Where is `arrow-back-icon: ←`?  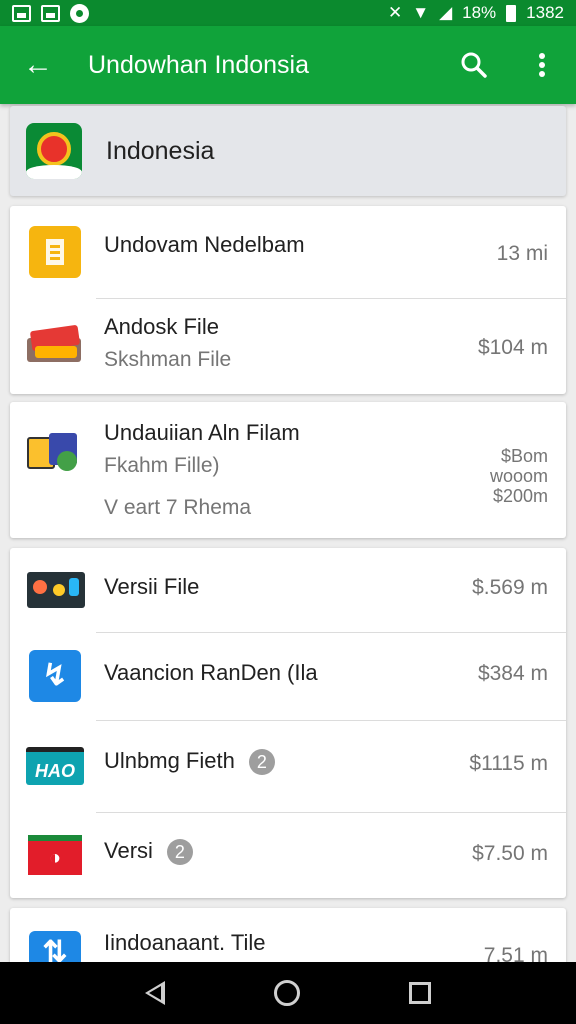
arrow-back-icon: ← is located at coordinates (38, 65).